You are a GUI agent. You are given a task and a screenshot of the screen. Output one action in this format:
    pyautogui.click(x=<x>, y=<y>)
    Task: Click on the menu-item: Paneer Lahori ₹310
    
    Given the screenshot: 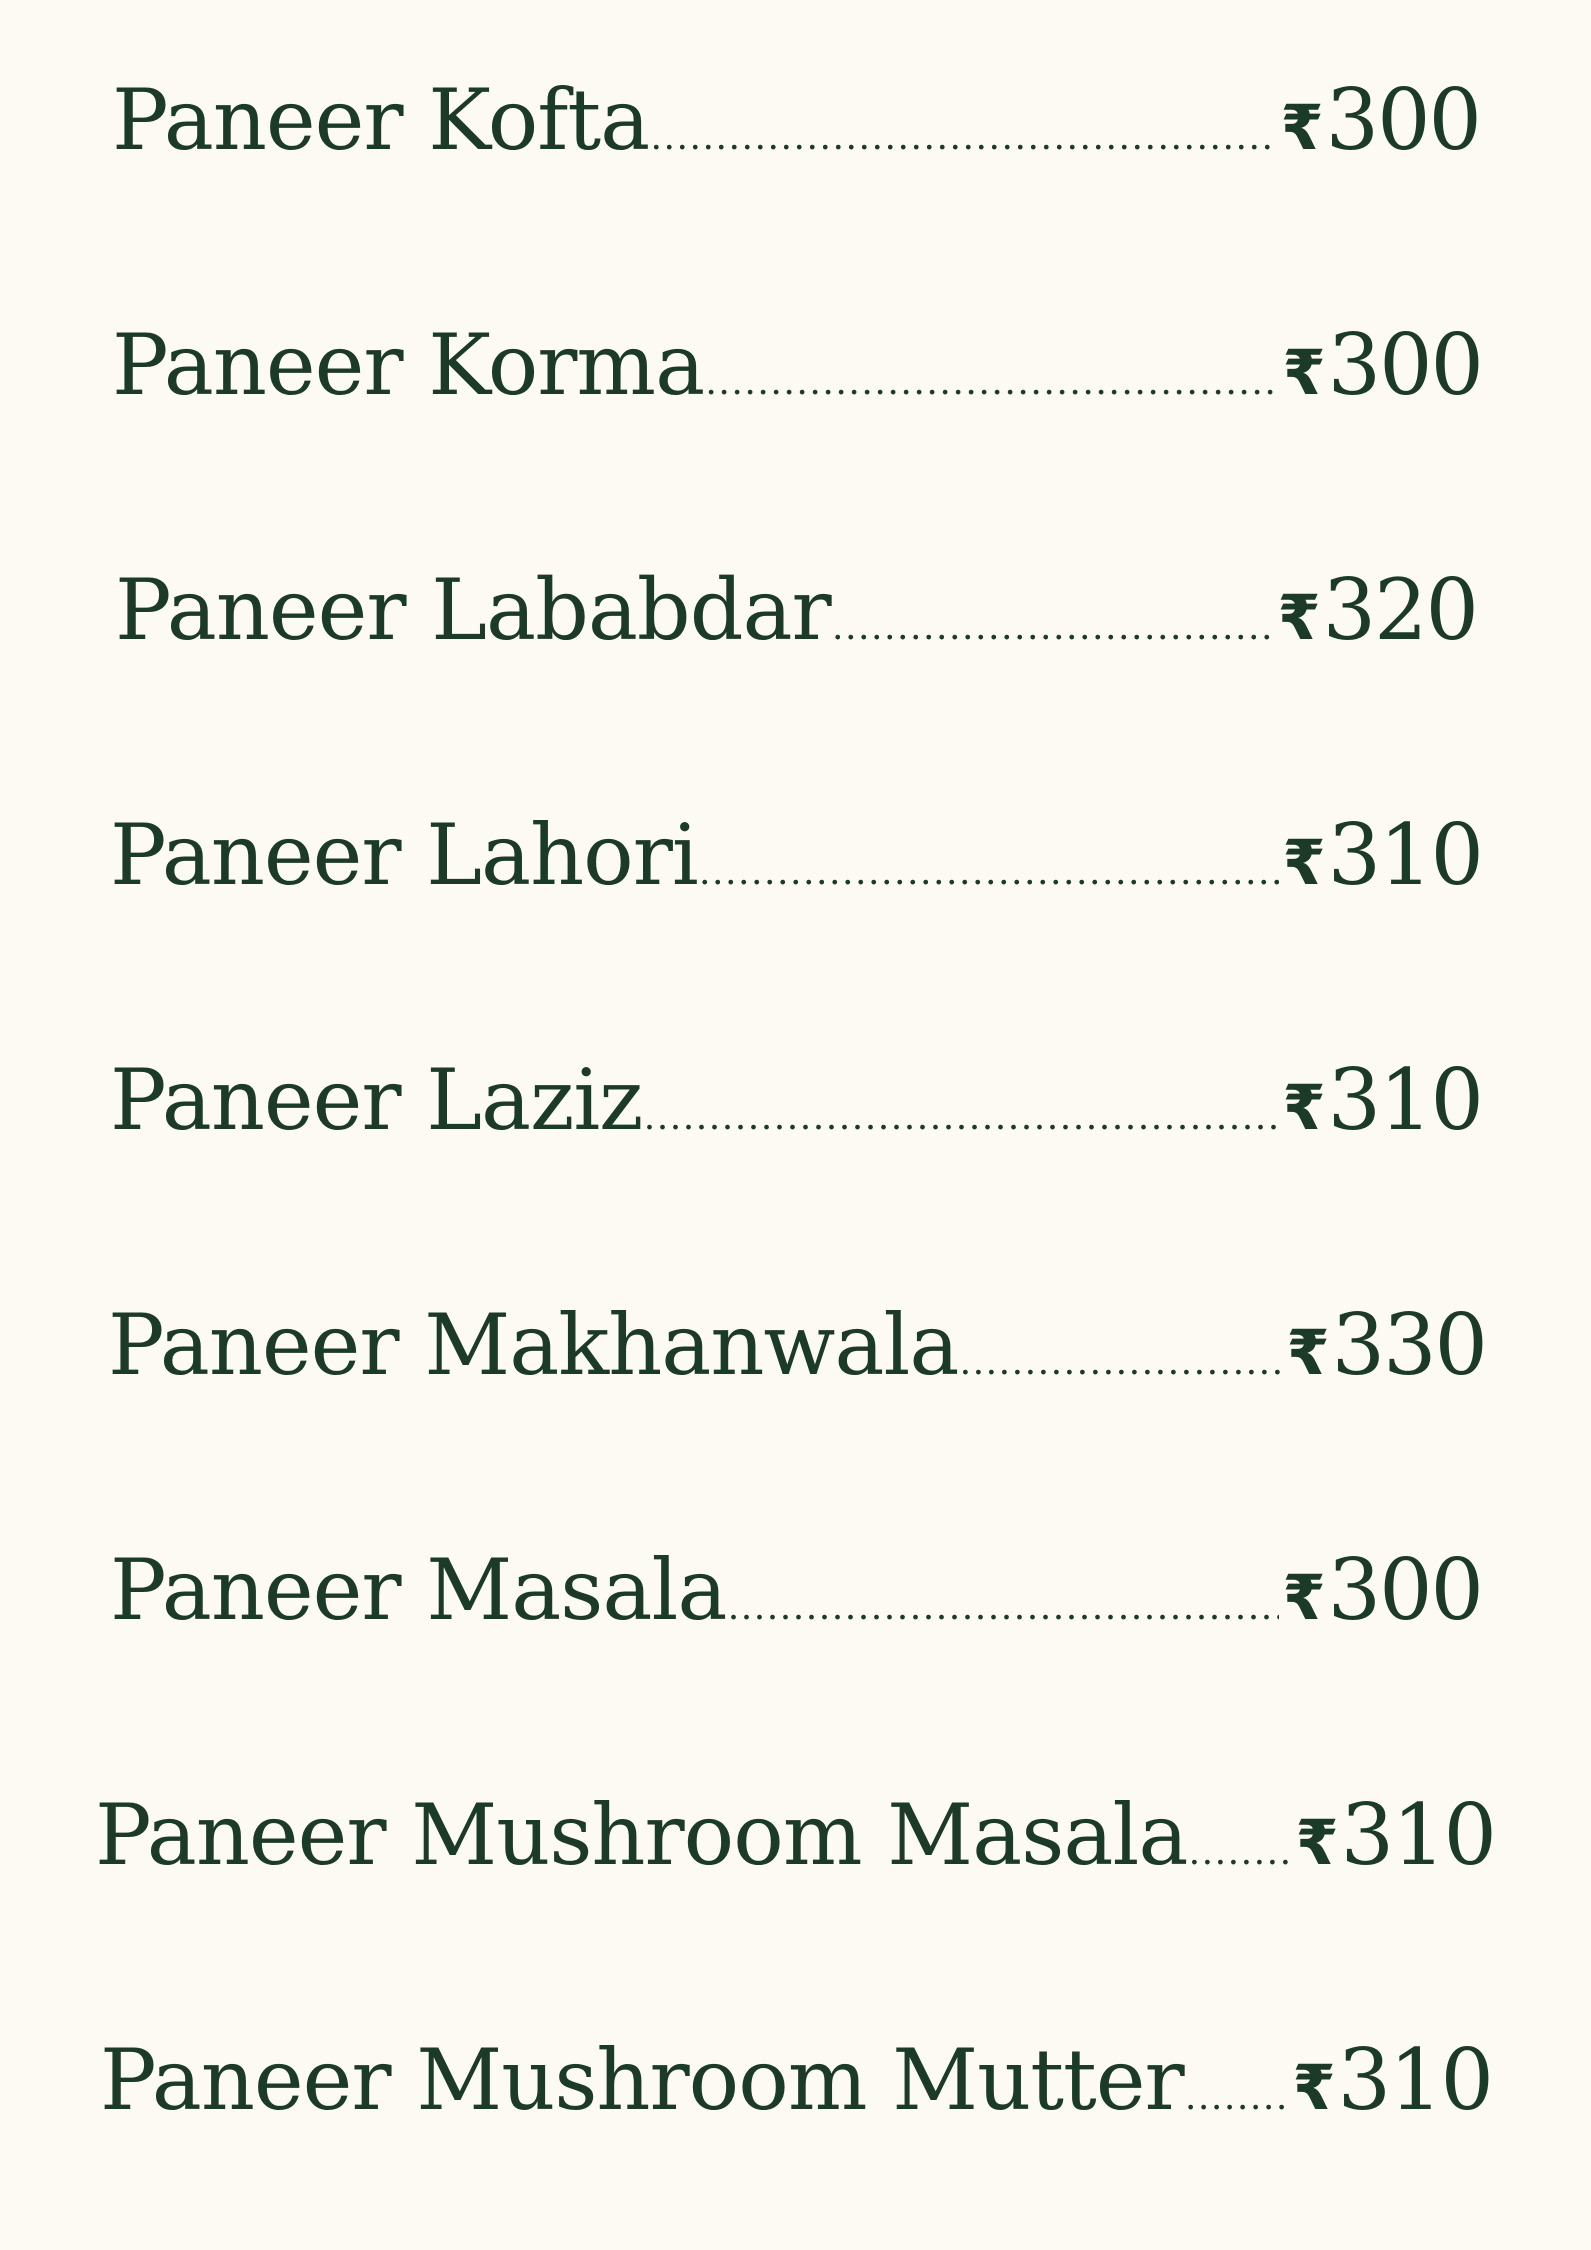 What is the action you would take?
    pyautogui.click(x=796, y=855)
    